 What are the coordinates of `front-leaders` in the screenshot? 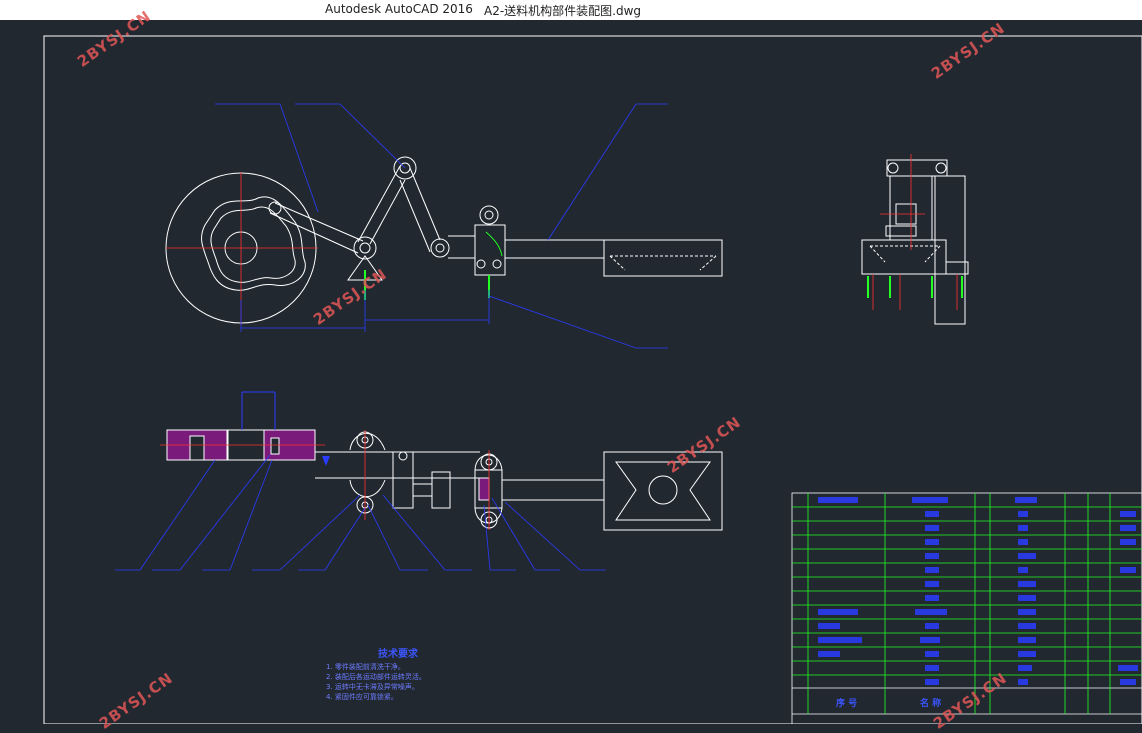 It's located at (441, 226).